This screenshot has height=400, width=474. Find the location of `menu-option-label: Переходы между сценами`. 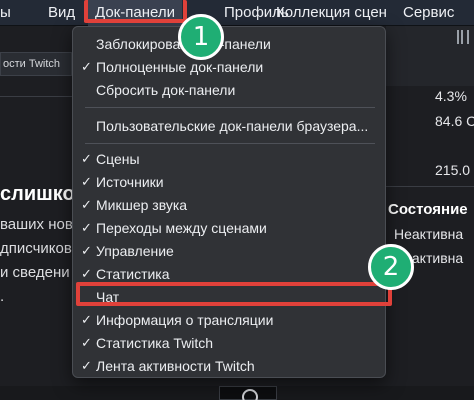

menu-option-label: Переходы между сценами is located at coordinates (181, 228).